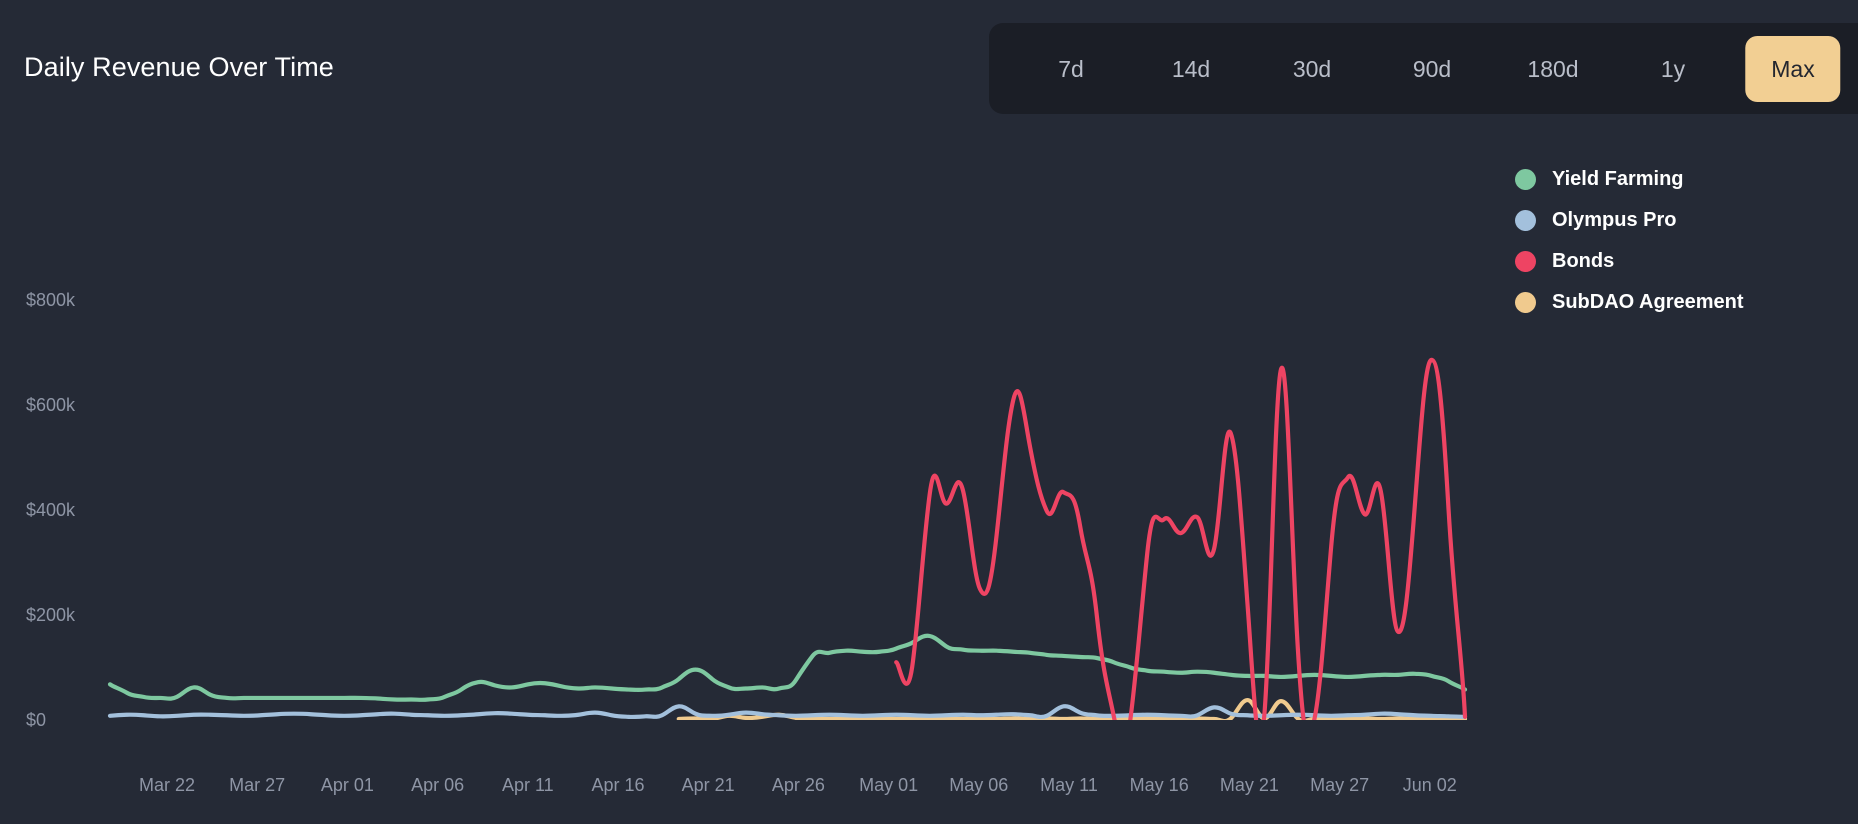  I want to click on x-axis-tick: May 01, so click(889, 785).